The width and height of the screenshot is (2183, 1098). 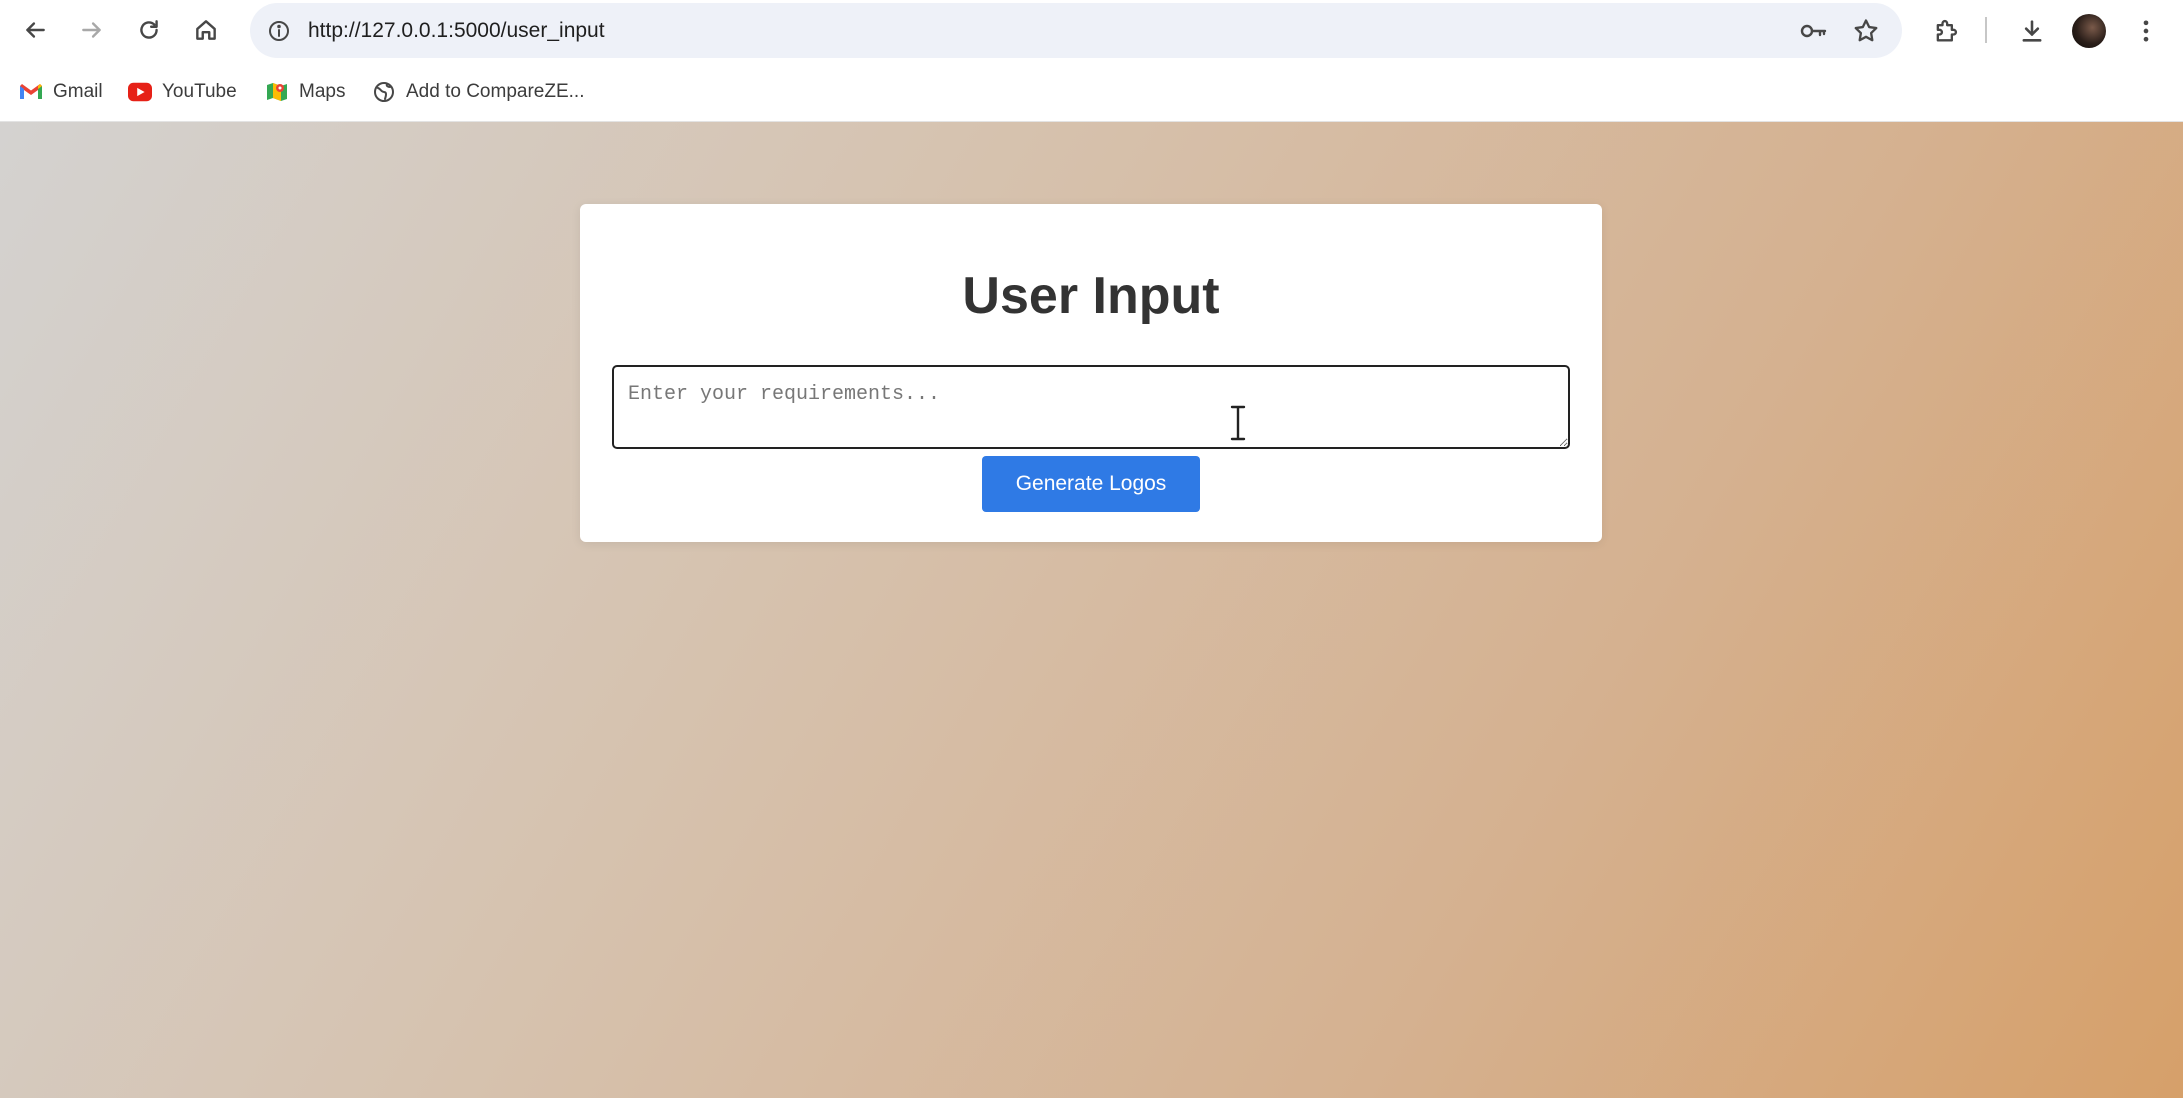 I want to click on download-icon, so click(x=2032, y=31).